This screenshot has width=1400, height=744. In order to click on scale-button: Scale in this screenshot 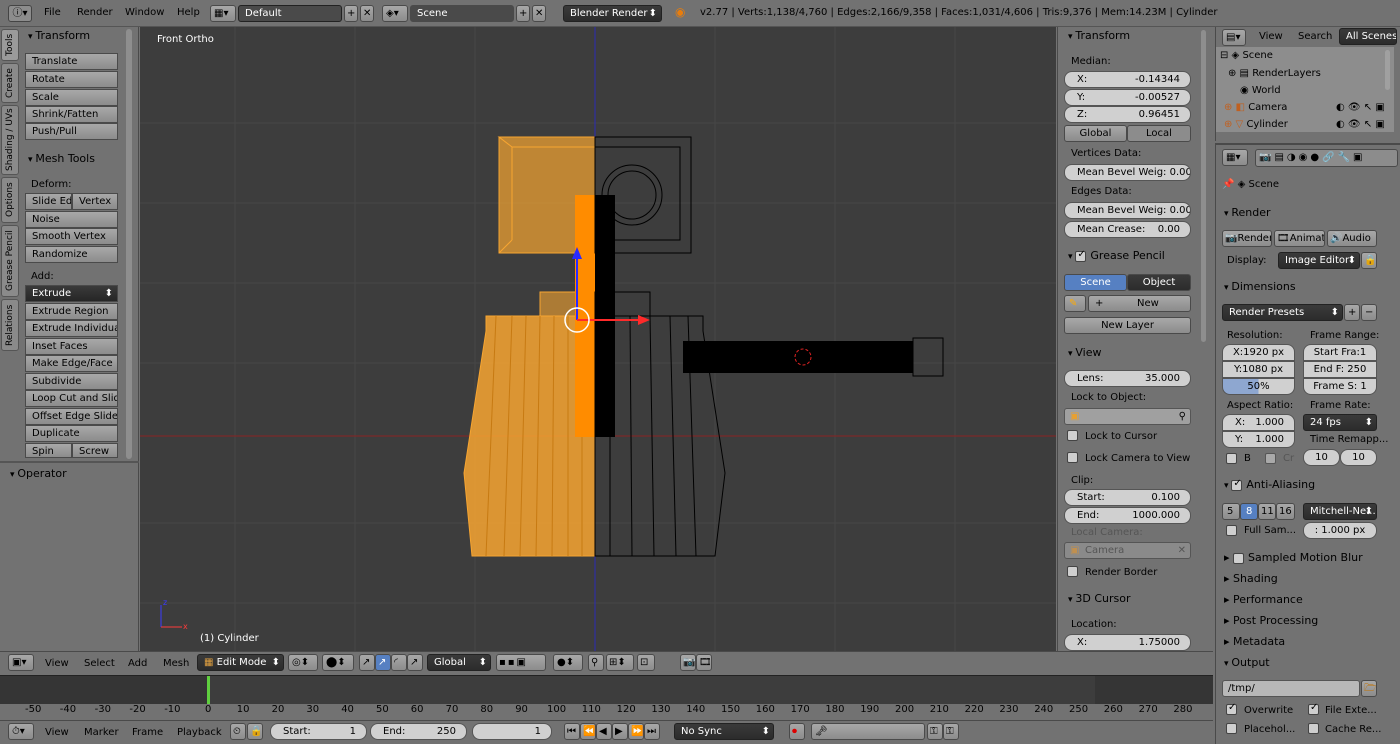, I will do `click(71, 97)`.